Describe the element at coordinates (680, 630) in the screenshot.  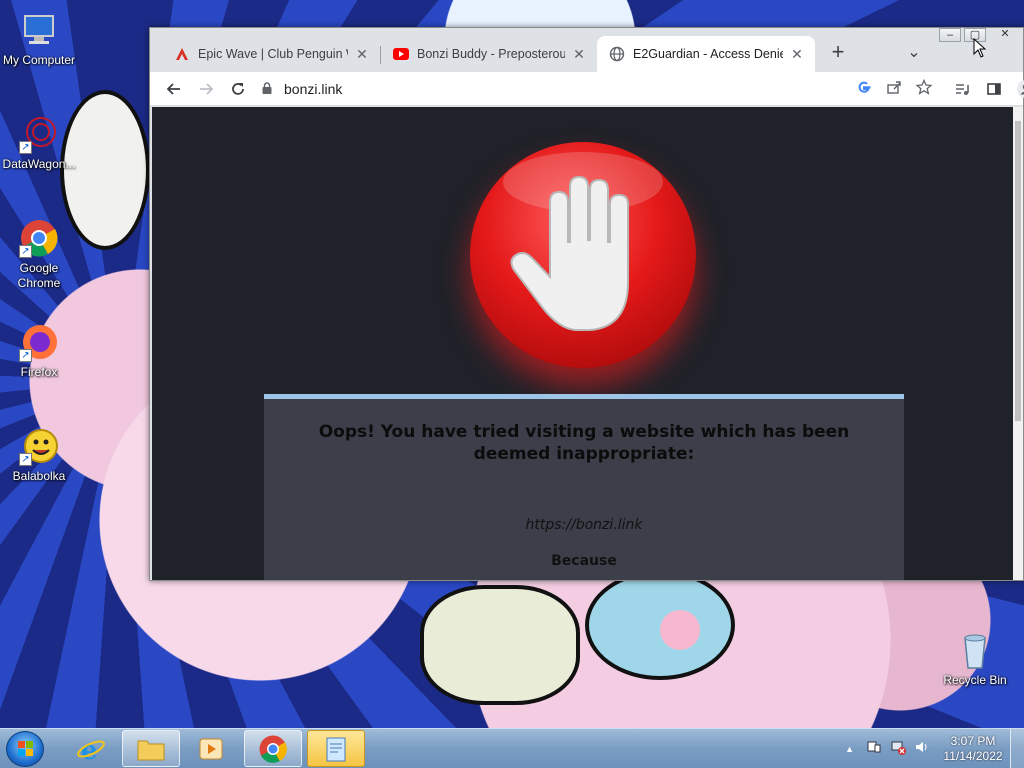
I see `wallpaper-blush` at that location.